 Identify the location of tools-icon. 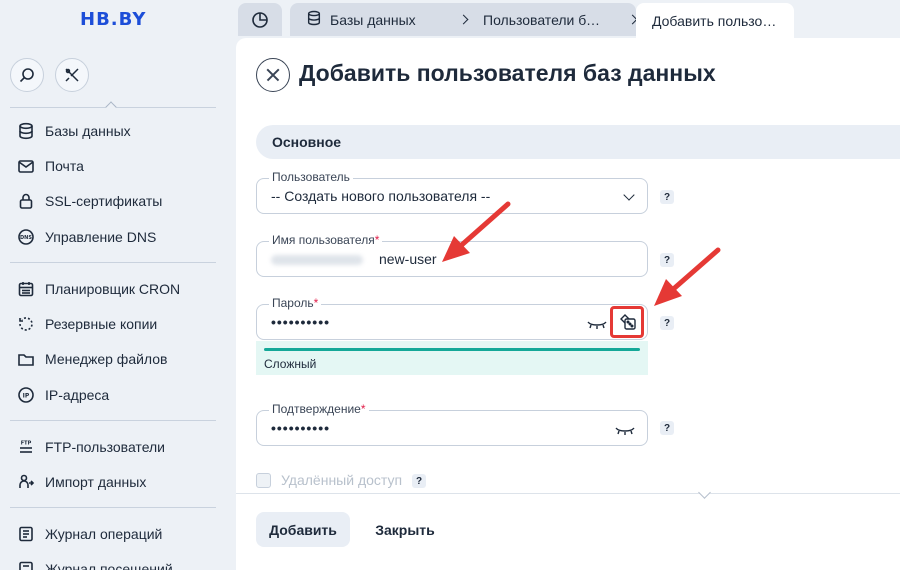
(72, 75).